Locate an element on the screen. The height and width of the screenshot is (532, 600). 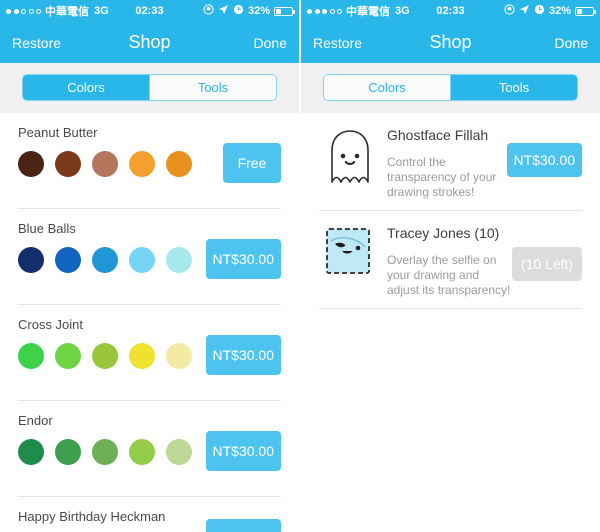
list-item: Endor NT$30.00 is located at coordinates (149, 448).